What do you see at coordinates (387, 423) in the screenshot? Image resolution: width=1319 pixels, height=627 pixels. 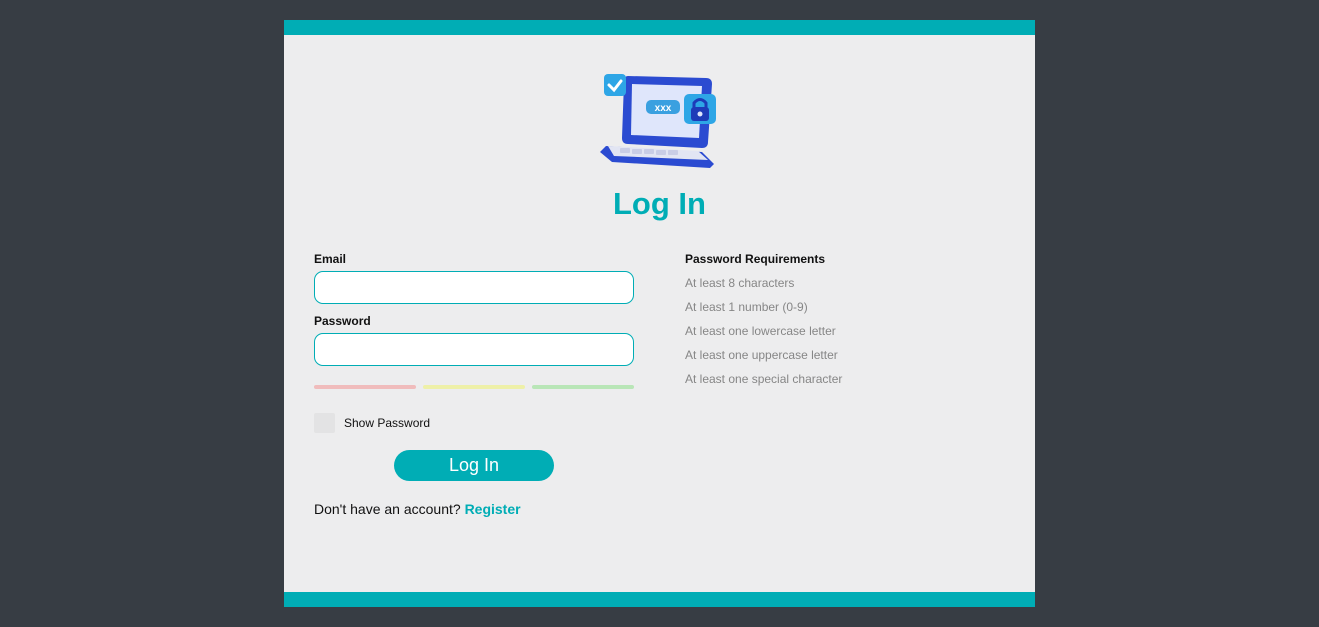 I see `show-password-label: Show Password` at bounding box center [387, 423].